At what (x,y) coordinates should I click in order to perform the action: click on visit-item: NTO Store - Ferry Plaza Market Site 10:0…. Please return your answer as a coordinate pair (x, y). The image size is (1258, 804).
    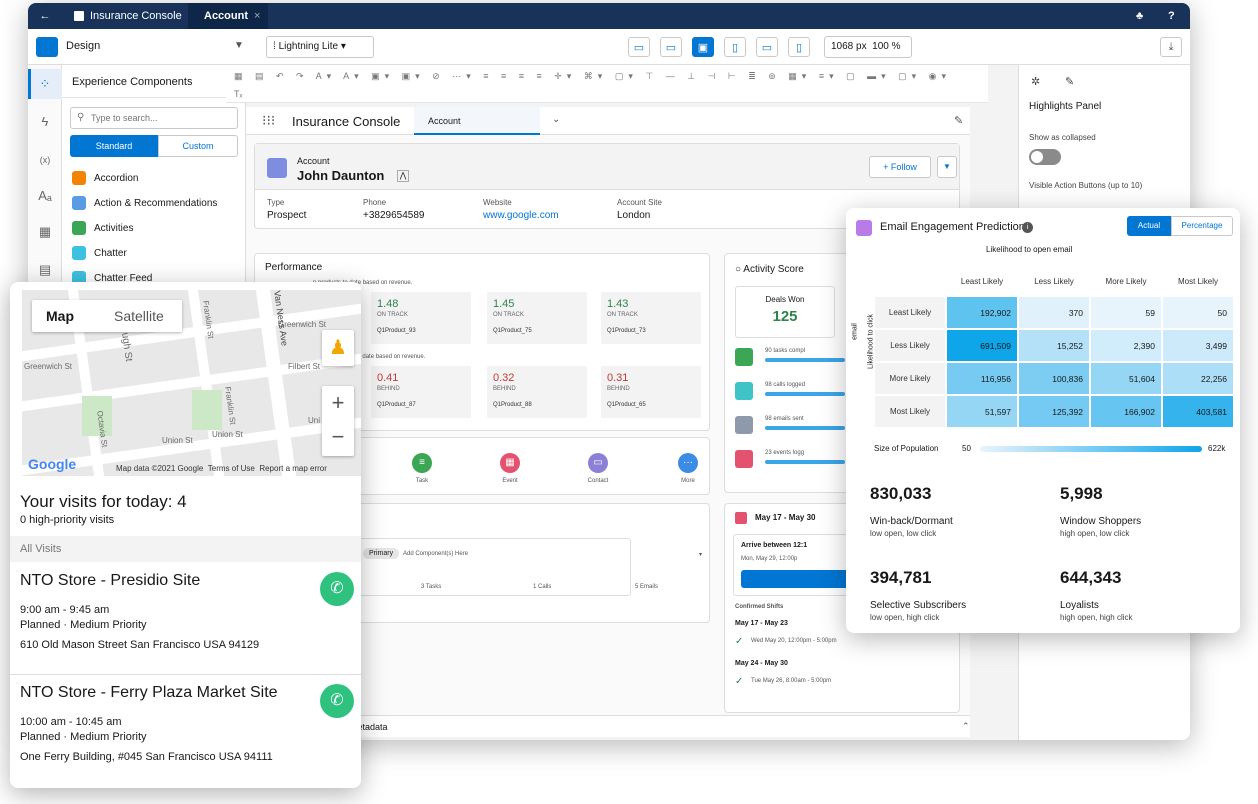
    Looking at the image, I should click on (185, 723).